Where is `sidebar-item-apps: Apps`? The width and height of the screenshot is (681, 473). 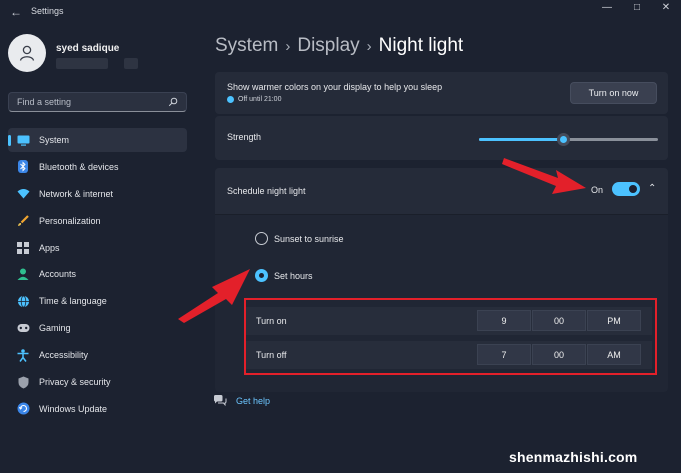
sidebar-item-apps: Apps is located at coordinates (97, 248).